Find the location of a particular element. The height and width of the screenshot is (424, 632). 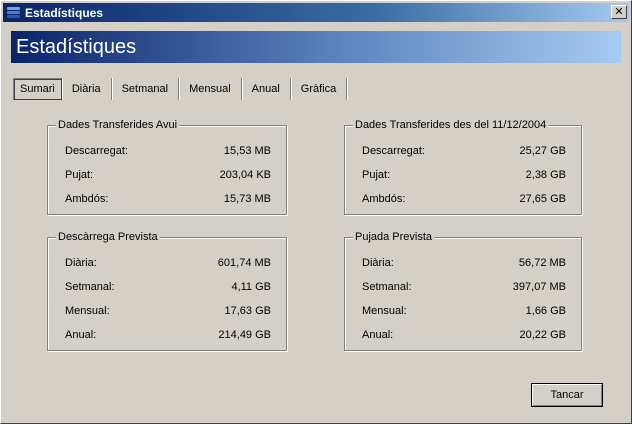

page-title: Estadístiques is located at coordinates (76, 46).